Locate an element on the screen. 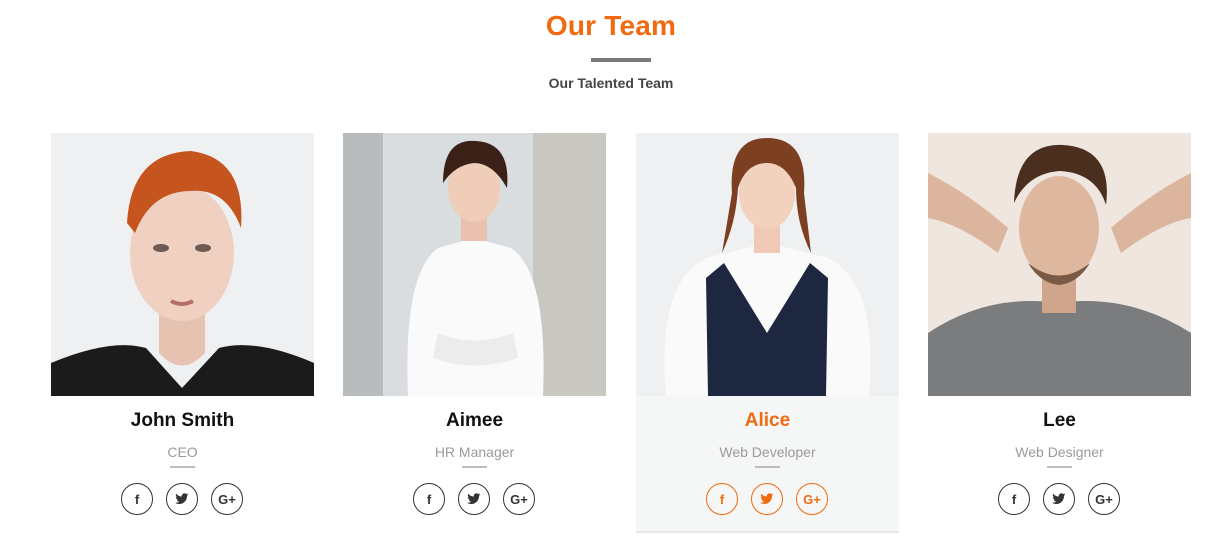 Image resolution: width=1222 pixels, height=553 pixels. section-title: Our Team is located at coordinates (611, 25).